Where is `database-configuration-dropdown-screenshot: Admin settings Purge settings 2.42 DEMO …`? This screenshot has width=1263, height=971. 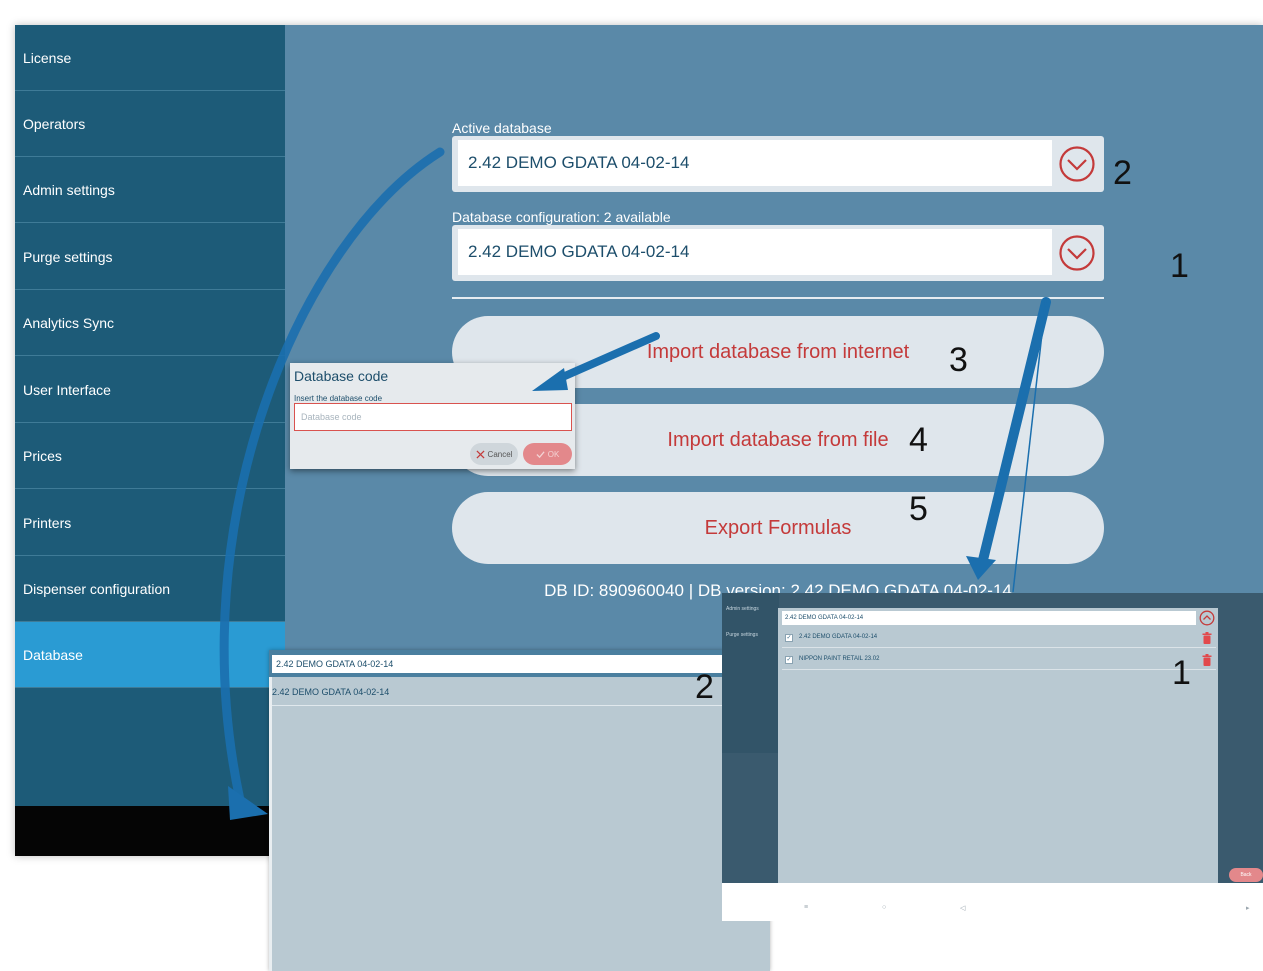
database-configuration-dropdown-screenshot: Admin settings Purge settings 2.42 DEMO … is located at coordinates (992, 757).